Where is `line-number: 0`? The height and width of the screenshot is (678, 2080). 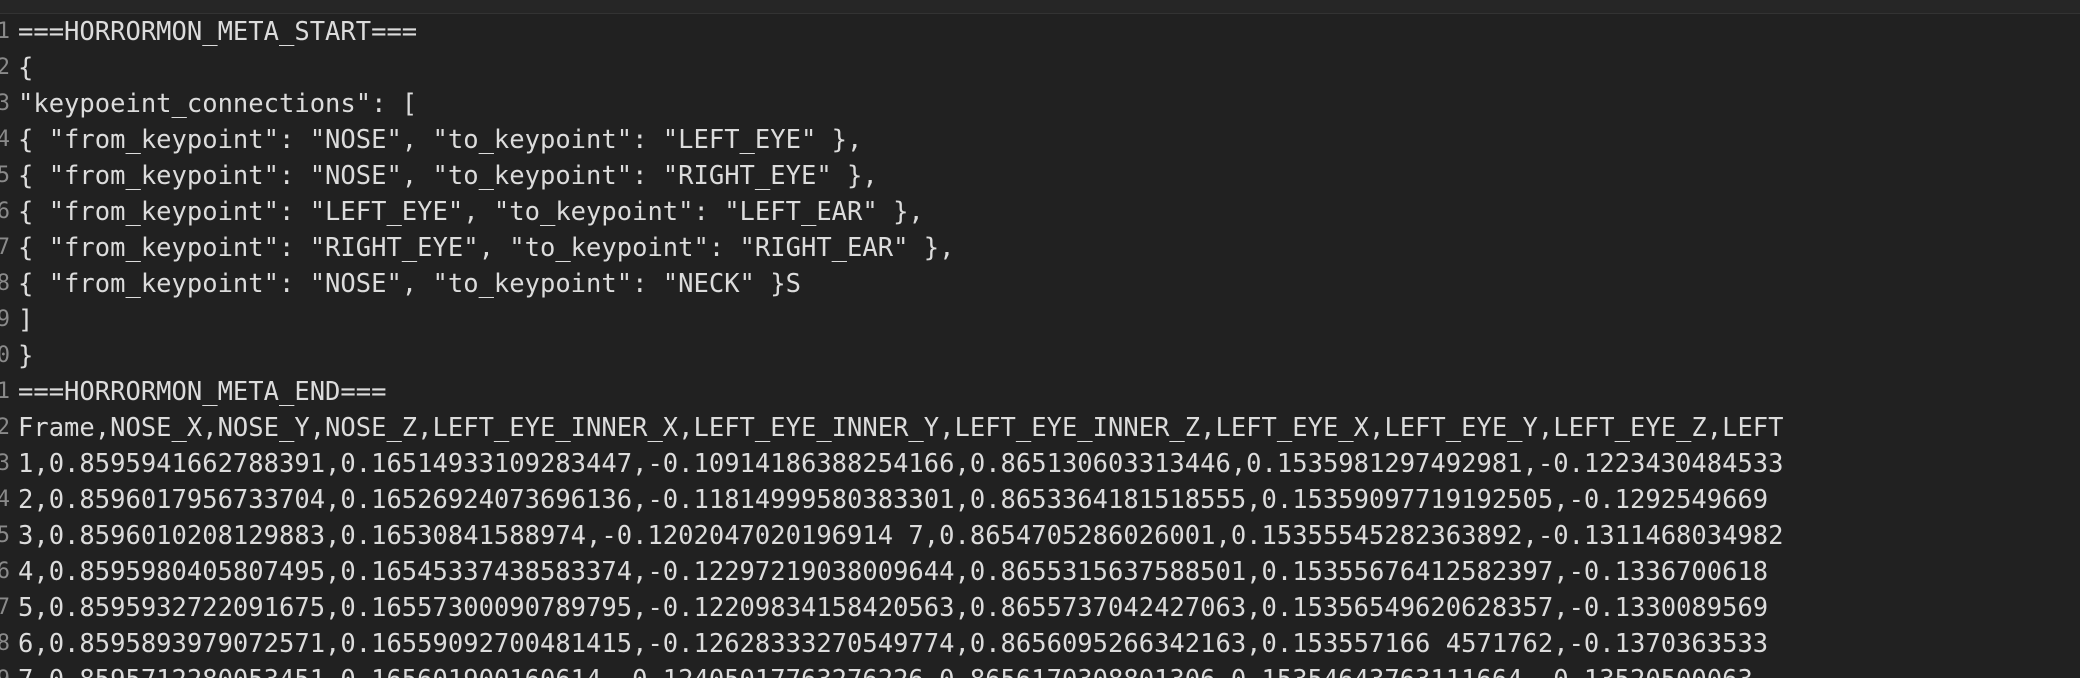
line-number: 0 is located at coordinates (5, 355).